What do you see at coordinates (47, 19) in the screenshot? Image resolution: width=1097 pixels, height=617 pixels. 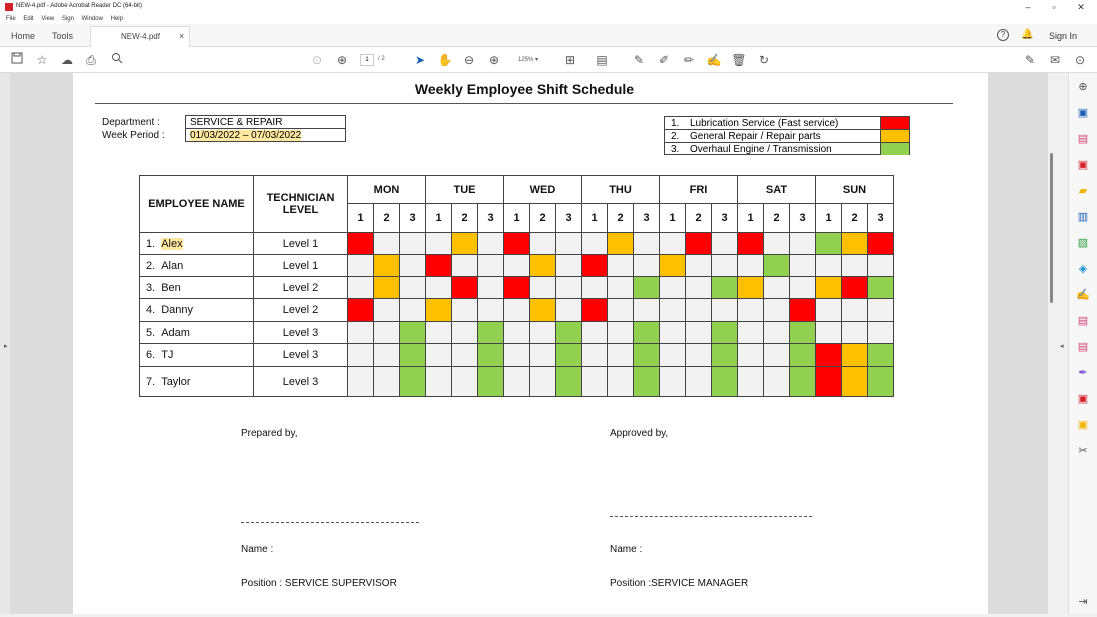 I see `menu-view: View` at bounding box center [47, 19].